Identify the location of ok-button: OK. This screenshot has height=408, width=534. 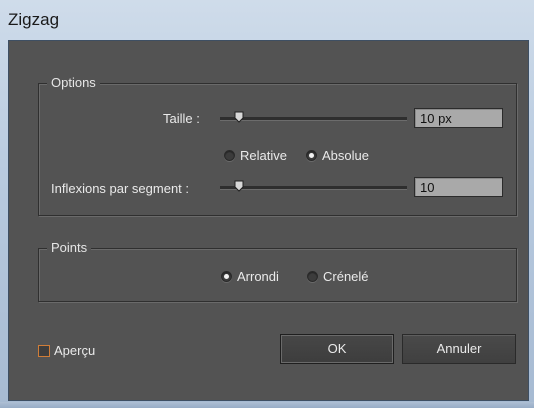
(337, 349).